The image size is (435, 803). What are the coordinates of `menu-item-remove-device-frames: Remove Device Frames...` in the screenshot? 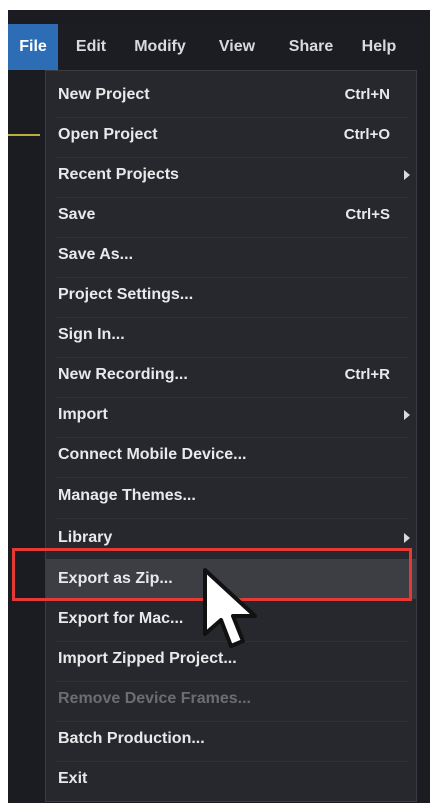 It's located at (231, 699).